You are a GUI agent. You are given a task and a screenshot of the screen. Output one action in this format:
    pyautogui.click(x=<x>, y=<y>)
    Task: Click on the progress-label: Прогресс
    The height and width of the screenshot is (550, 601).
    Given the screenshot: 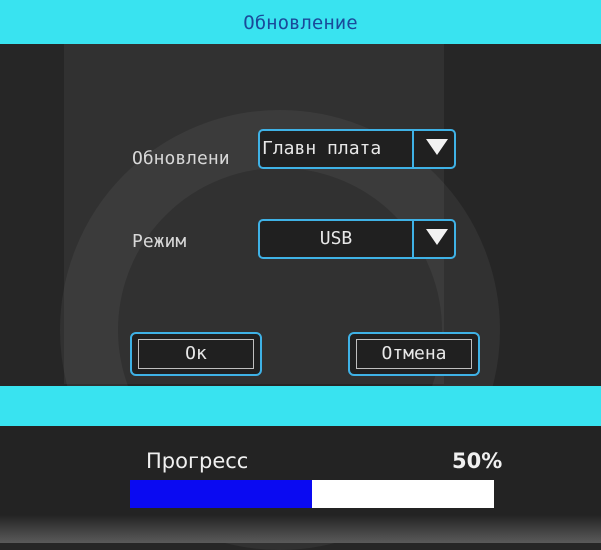 What is the action you would take?
    pyautogui.click(x=197, y=461)
    